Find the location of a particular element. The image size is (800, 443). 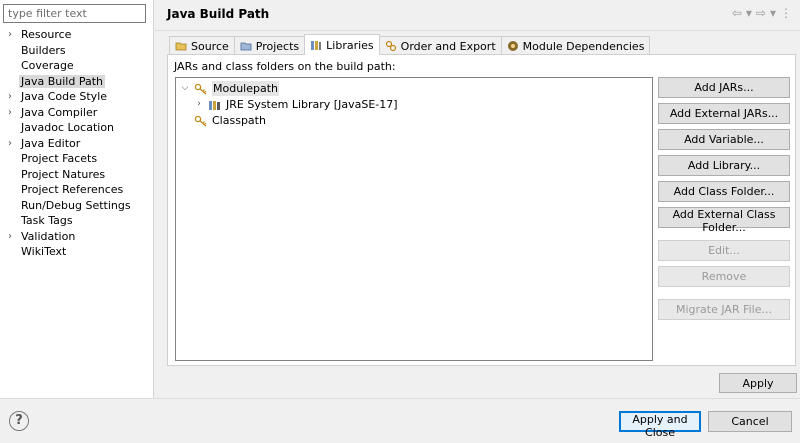

sidebar-item-wikitext: WikiText is located at coordinates (77, 252).